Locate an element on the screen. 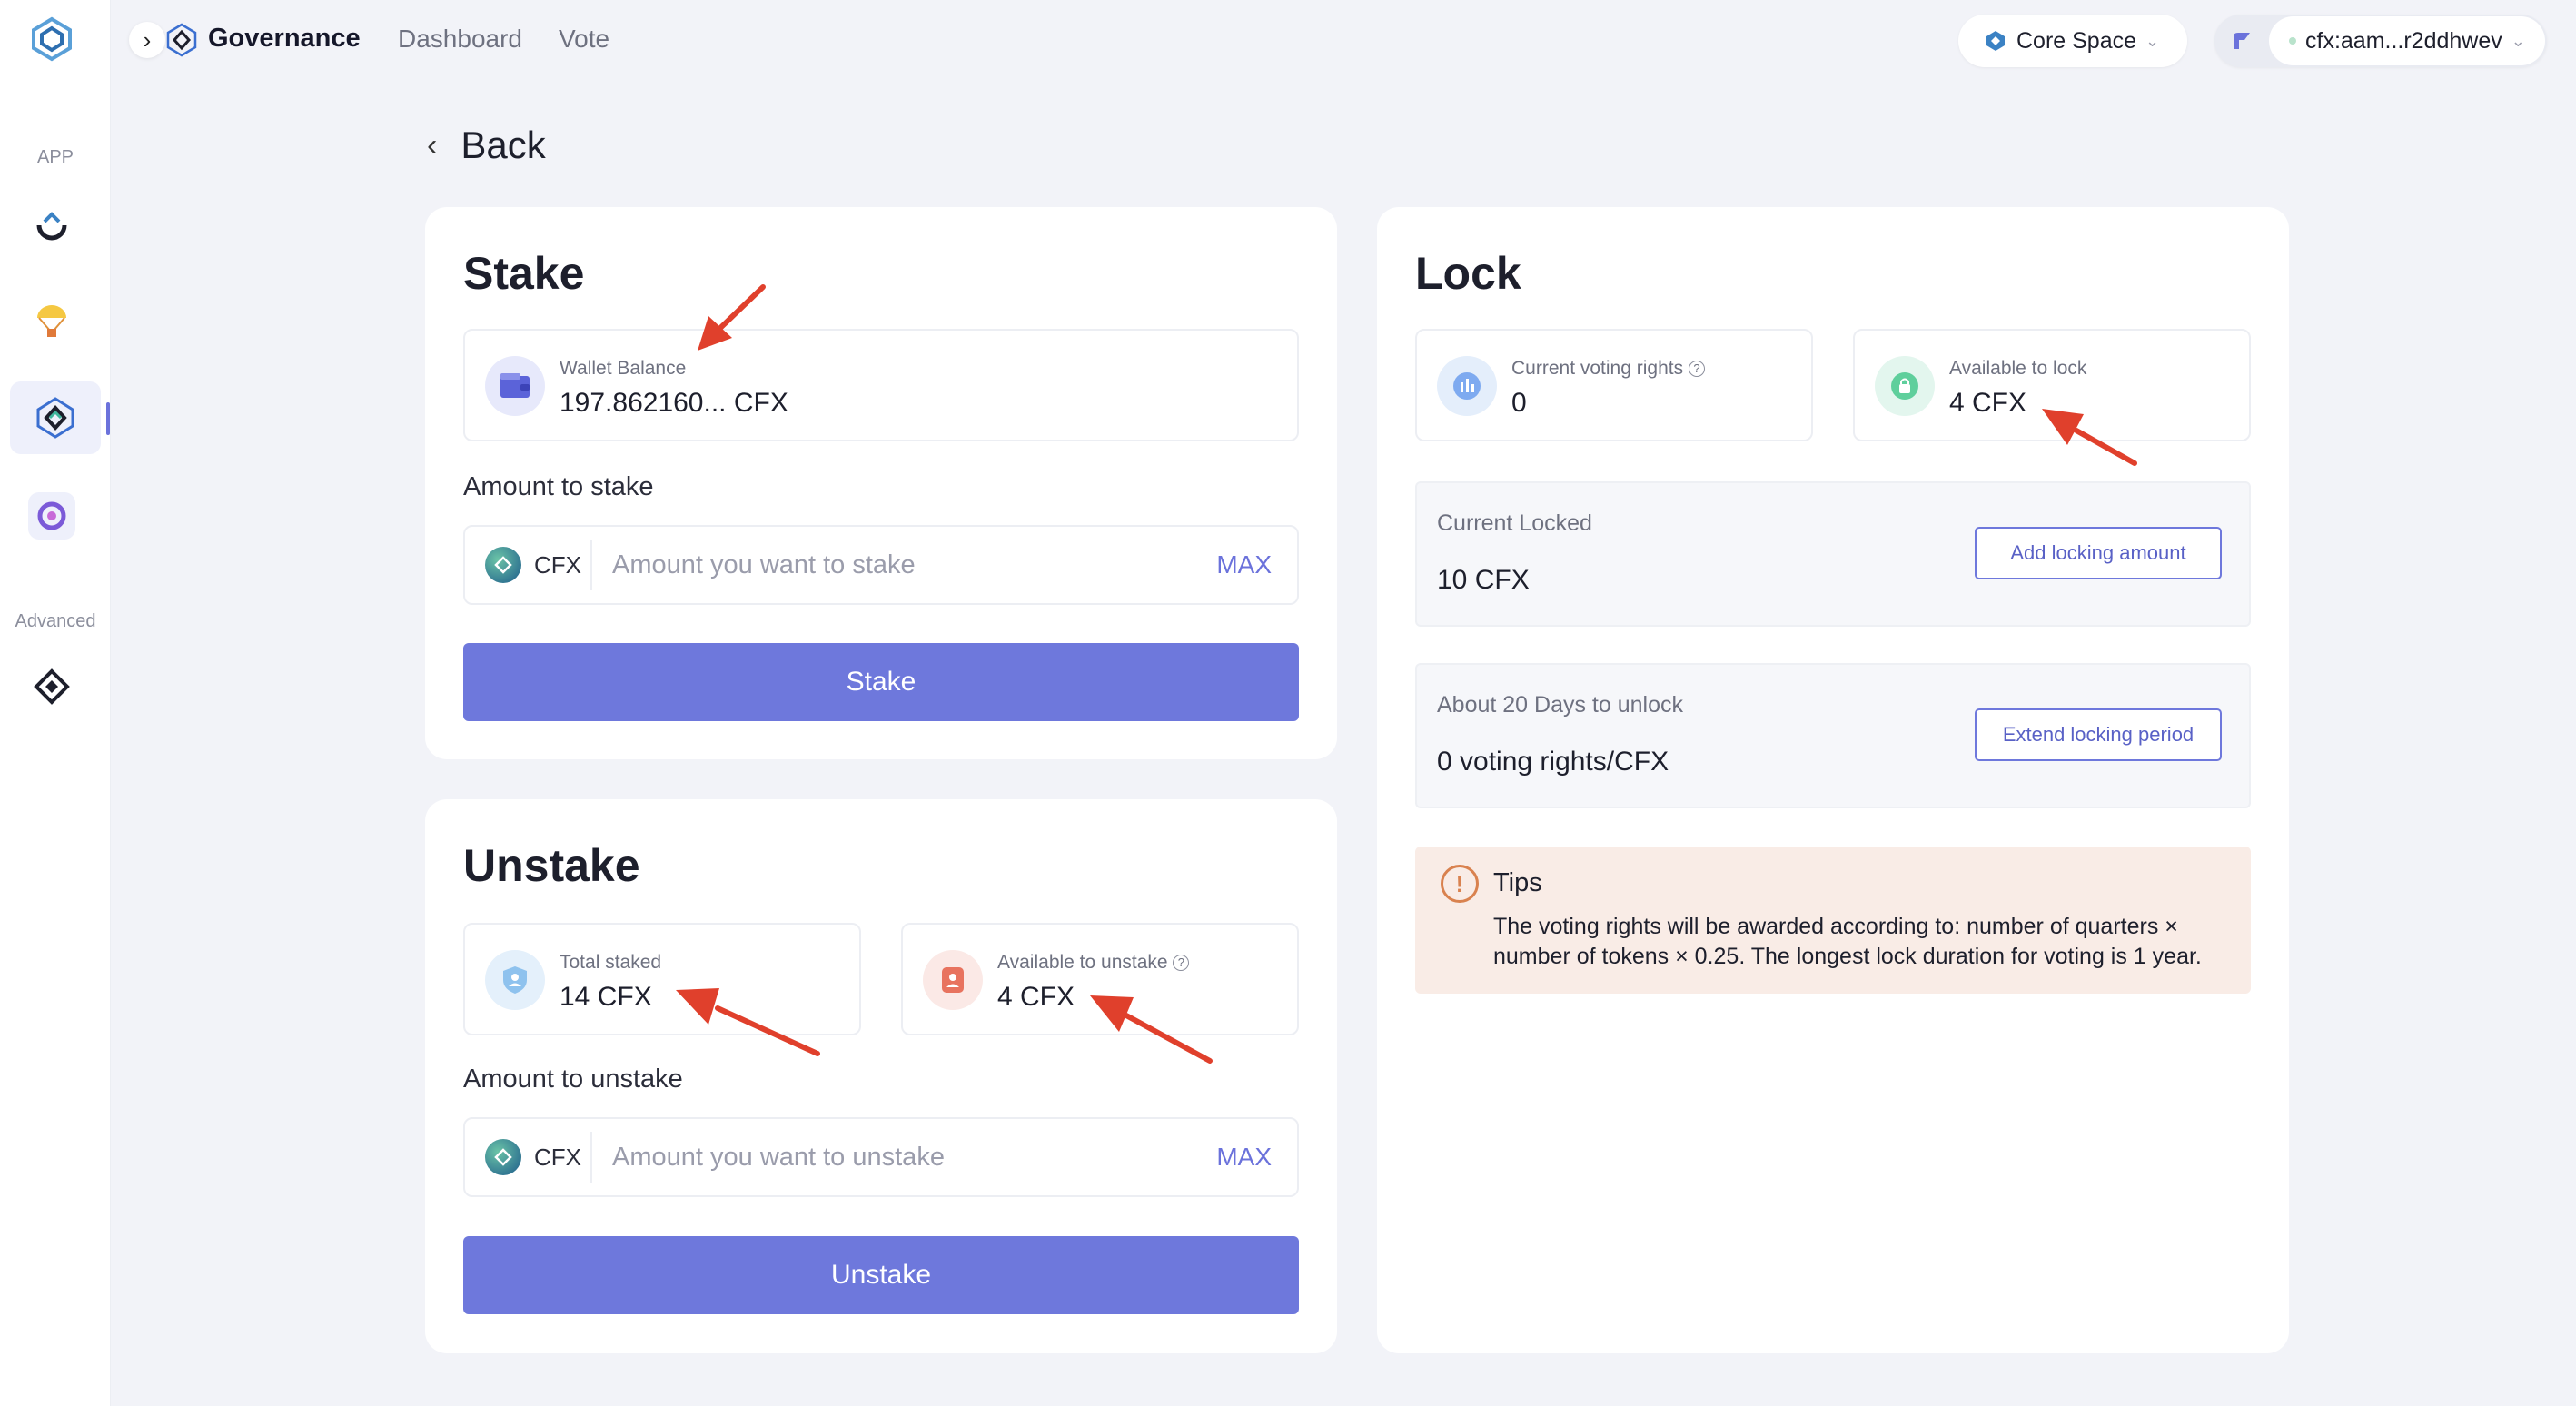  stake-title: Stake is located at coordinates (524, 273).